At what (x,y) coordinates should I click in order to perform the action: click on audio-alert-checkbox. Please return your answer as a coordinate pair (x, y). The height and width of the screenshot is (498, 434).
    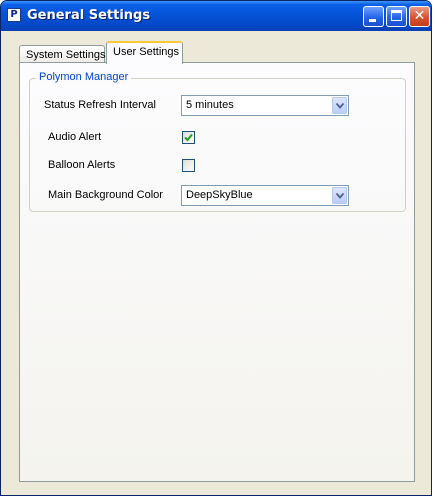
    Looking at the image, I should click on (188, 137).